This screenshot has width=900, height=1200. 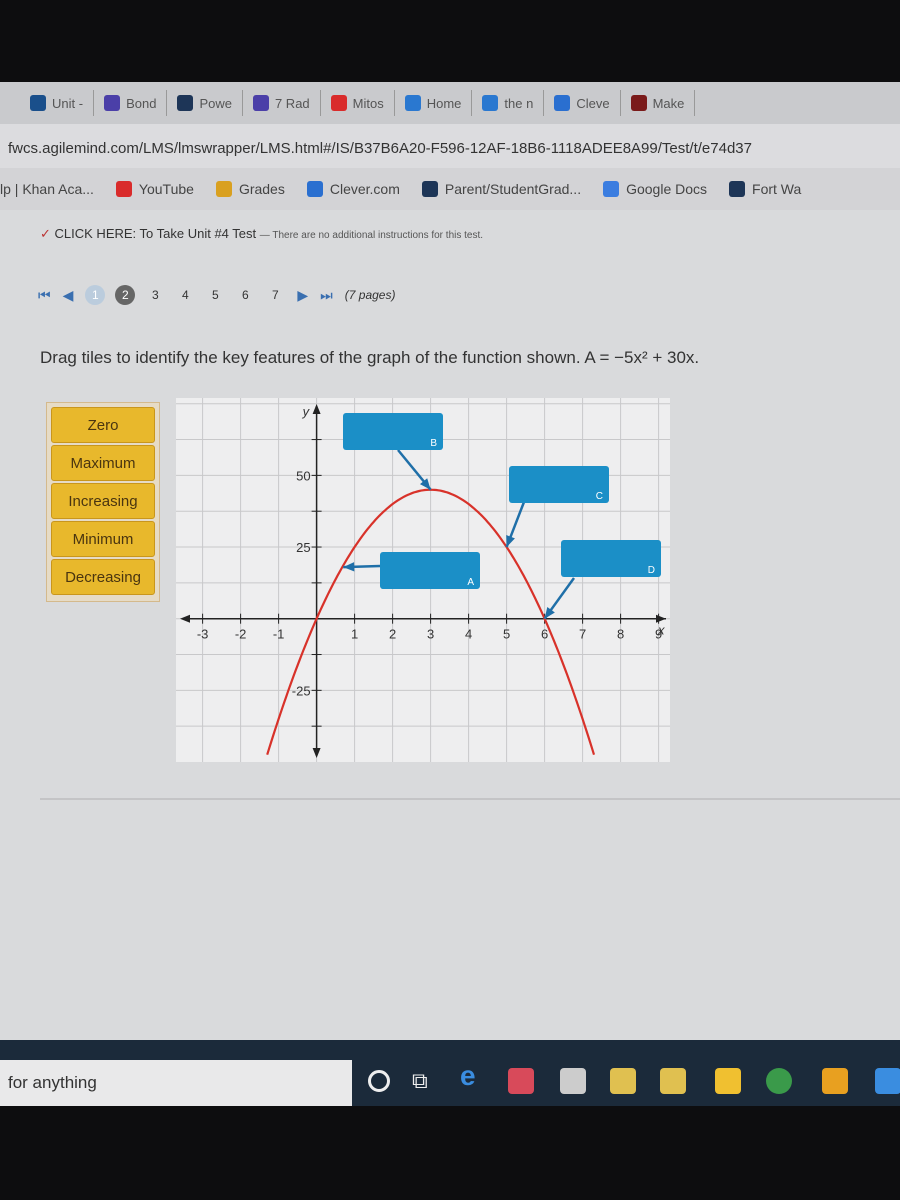 What do you see at coordinates (95, 295) in the screenshot?
I see `page-1: 1` at bounding box center [95, 295].